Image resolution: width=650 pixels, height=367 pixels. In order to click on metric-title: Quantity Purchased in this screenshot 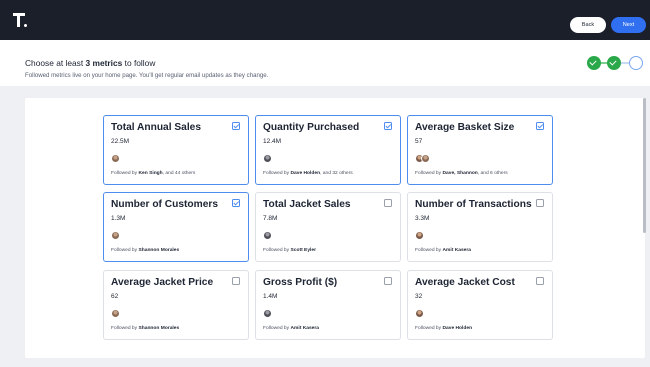, I will do `click(311, 127)`.